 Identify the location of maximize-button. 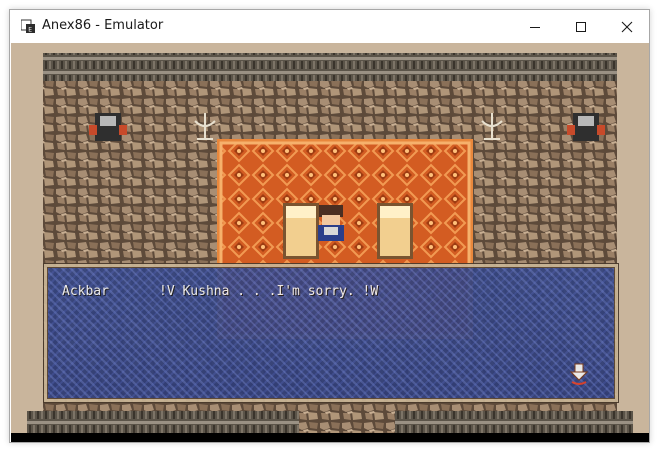
(581, 26).